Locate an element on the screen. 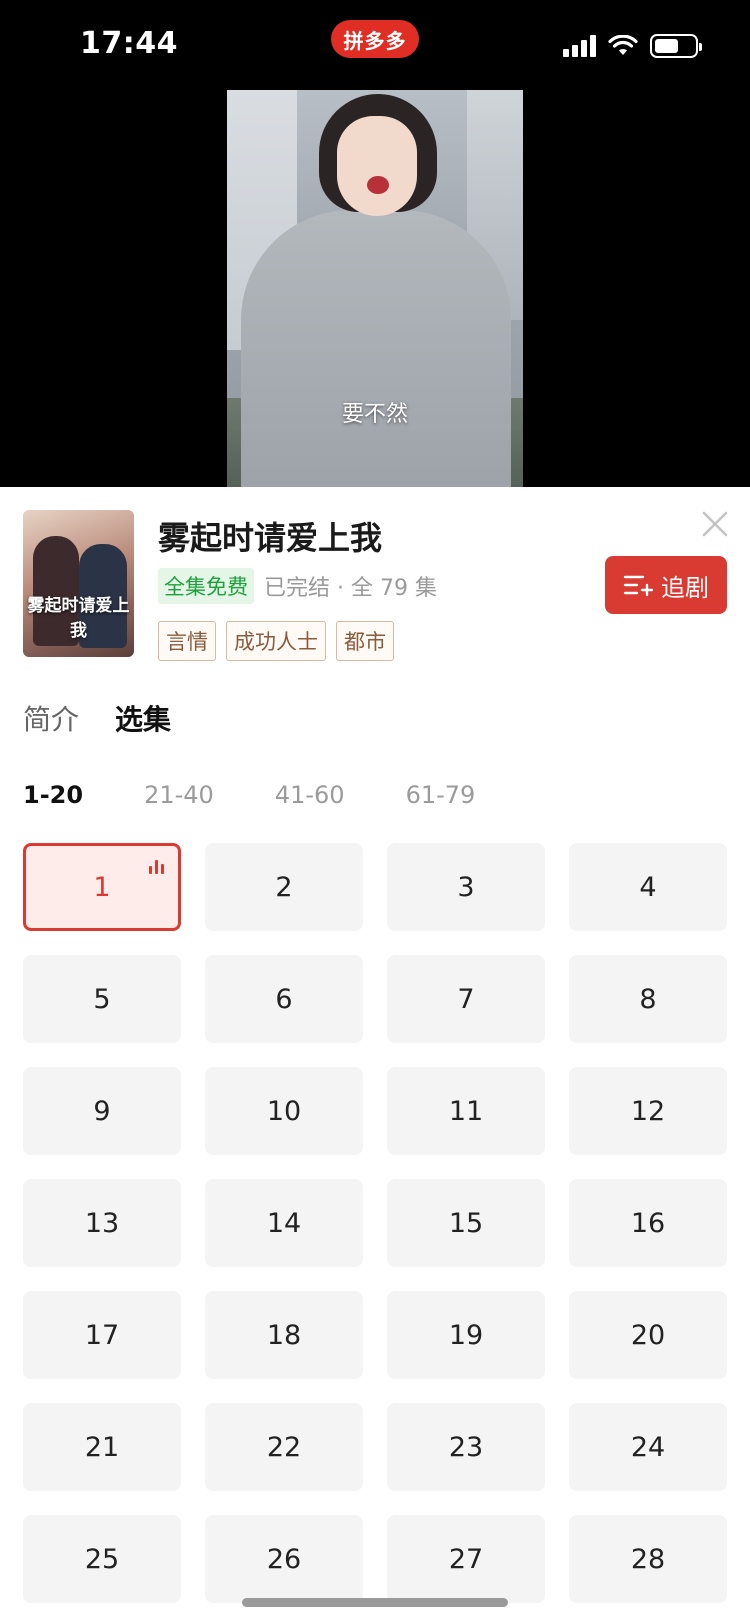  episode-number: 8 is located at coordinates (648, 999).